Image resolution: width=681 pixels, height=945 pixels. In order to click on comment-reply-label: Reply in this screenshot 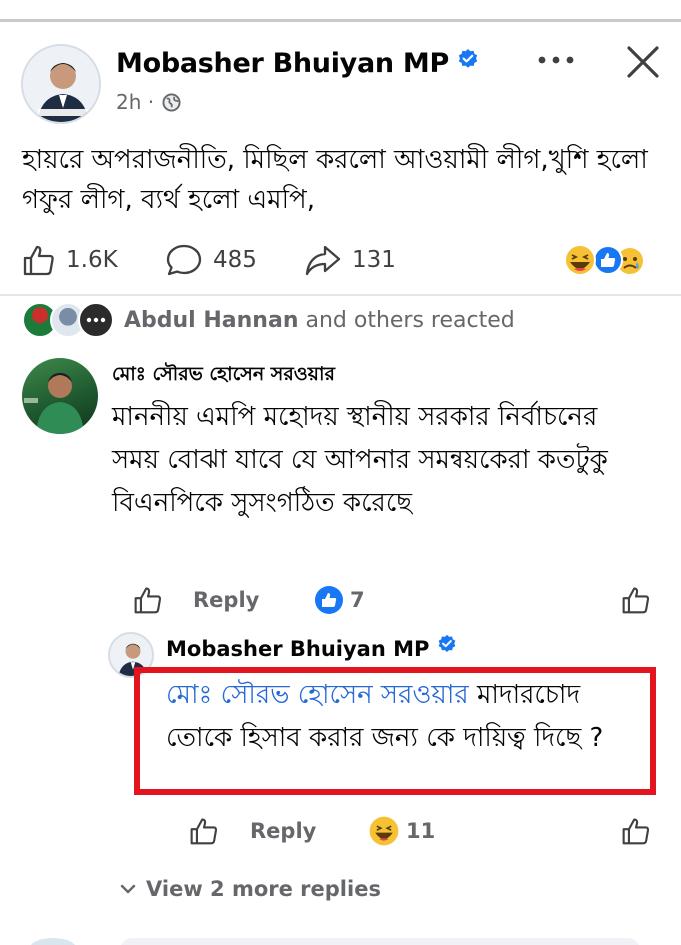, I will do `click(226, 600)`.